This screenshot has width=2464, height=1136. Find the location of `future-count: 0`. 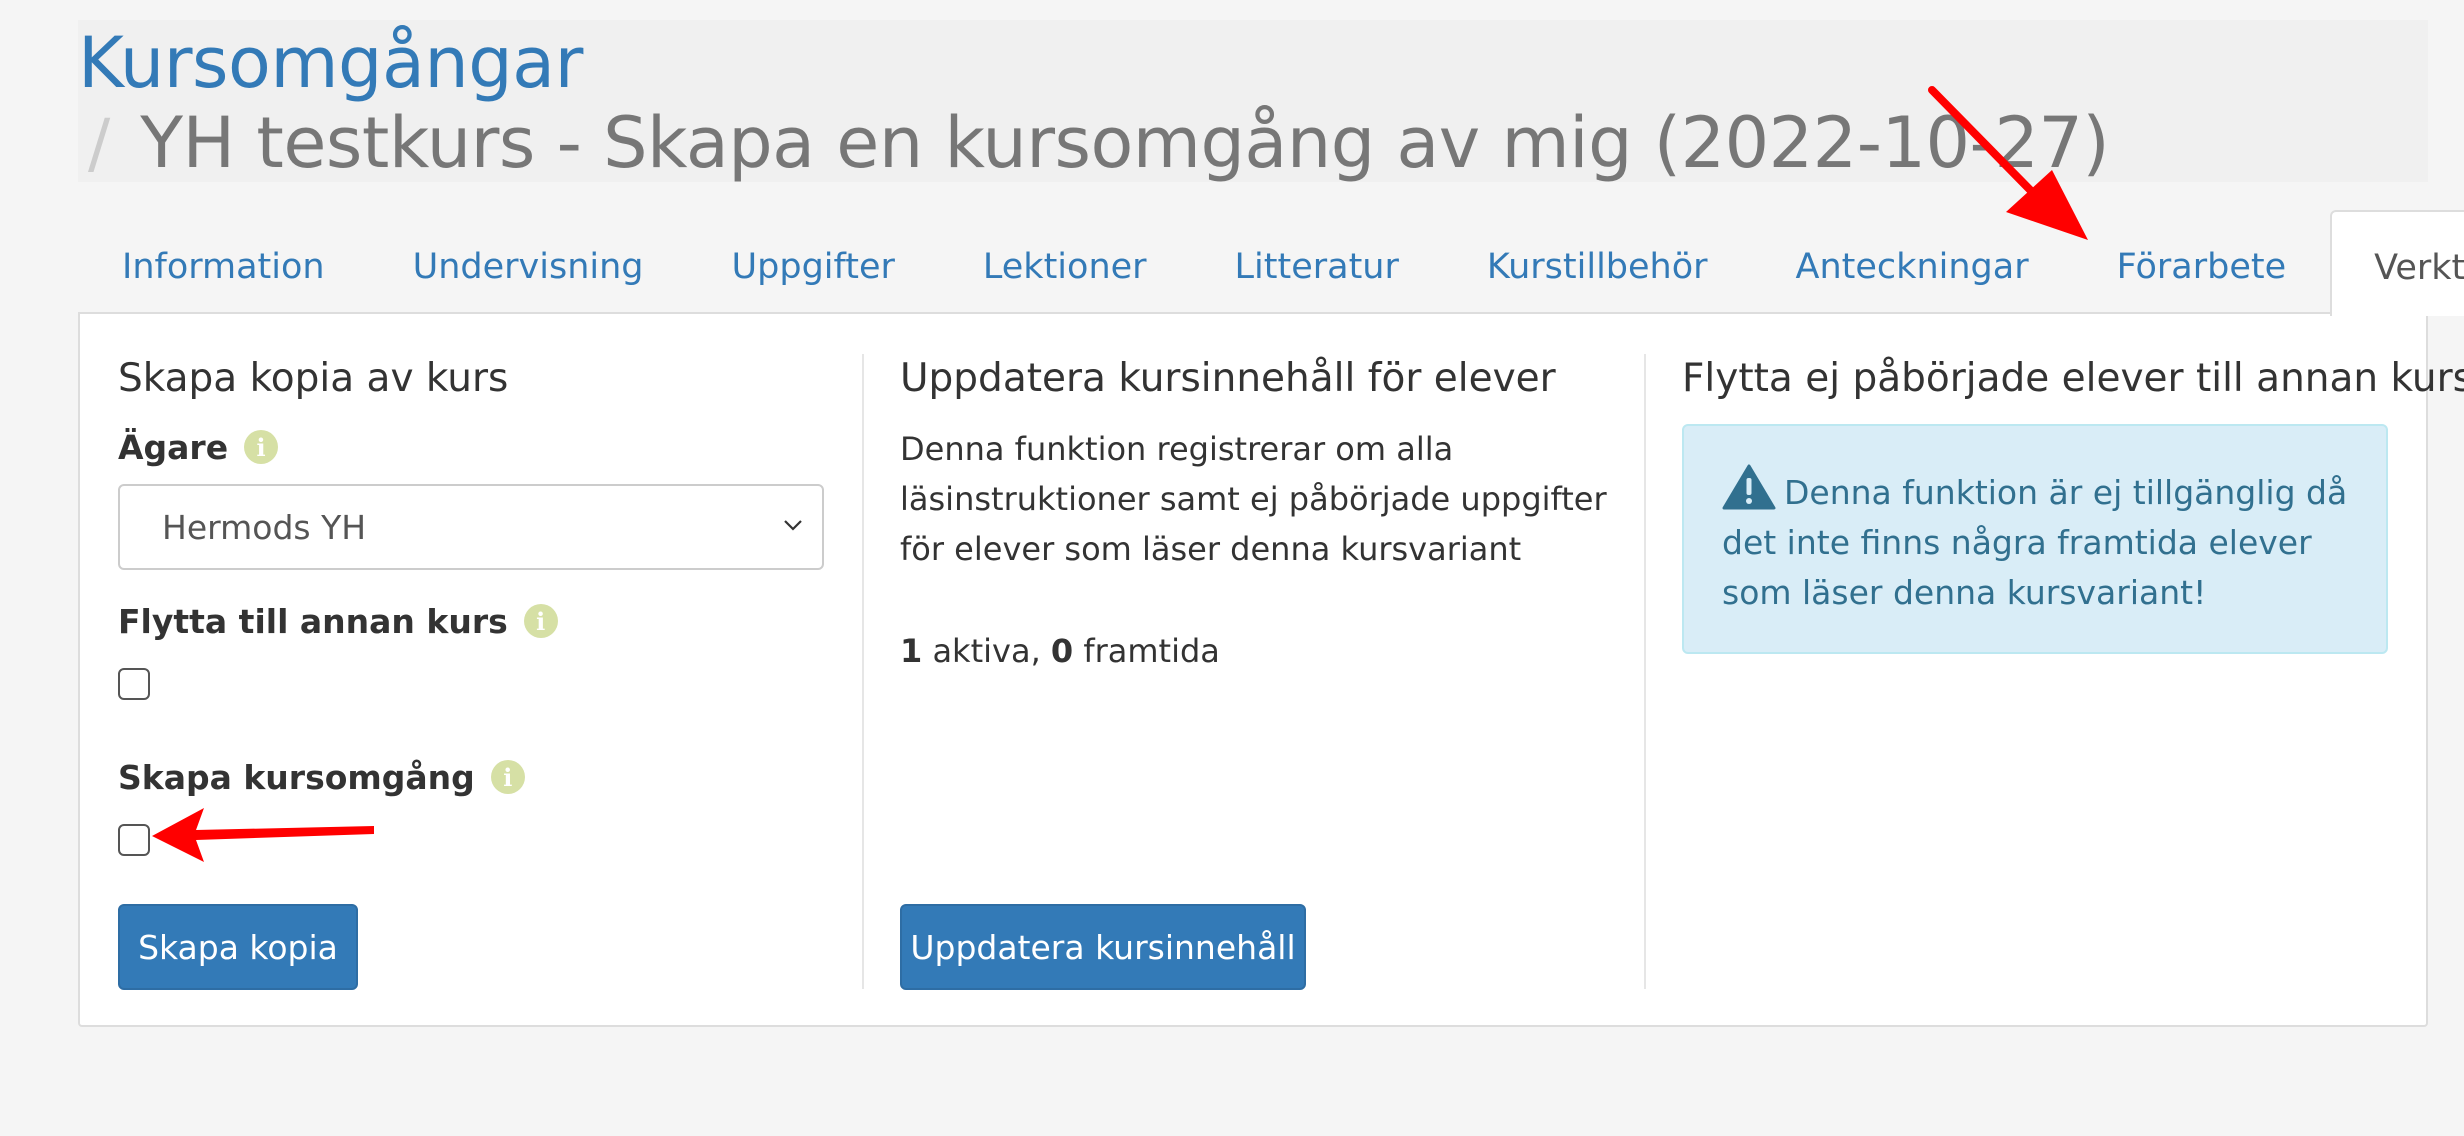

future-count: 0 is located at coordinates (1062, 651).